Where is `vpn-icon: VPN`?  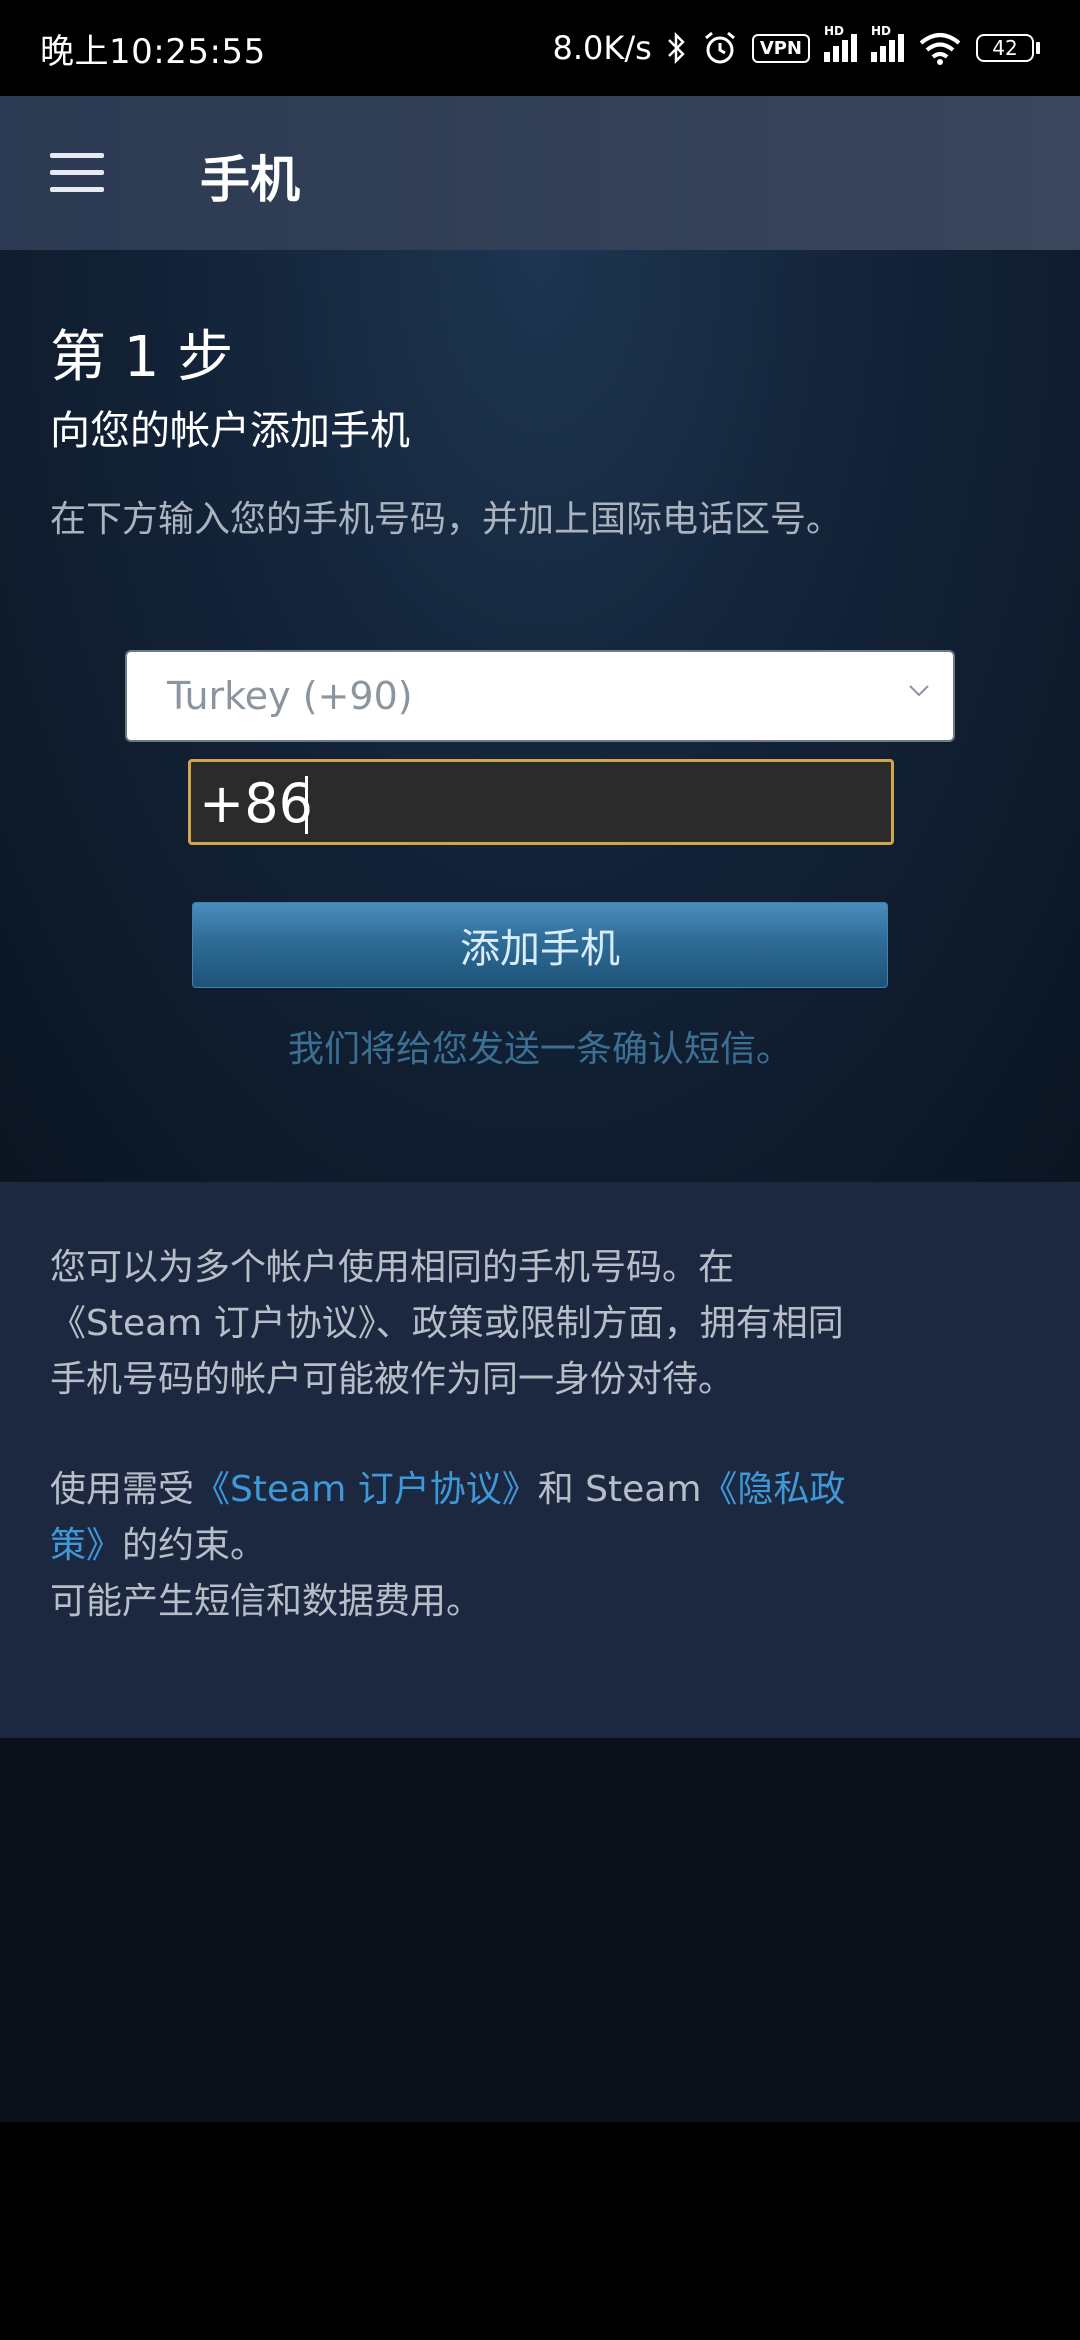
vpn-icon: VPN is located at coordinates (780, 48).